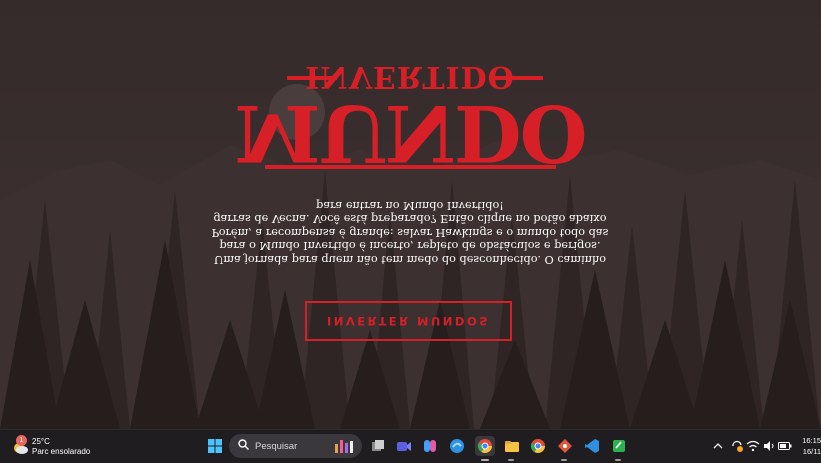  I want to click on title-underline, so click(410, 167).